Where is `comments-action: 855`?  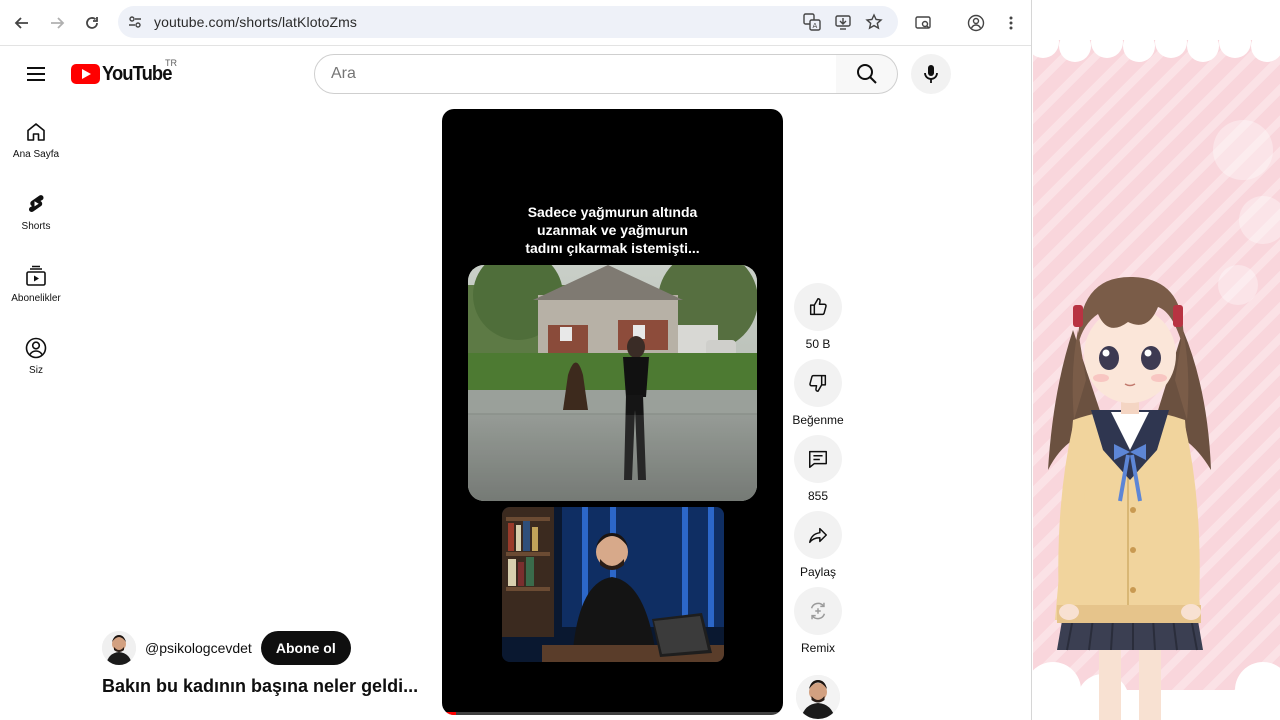
comments-action: 855 is located at coordinates (818, 469).